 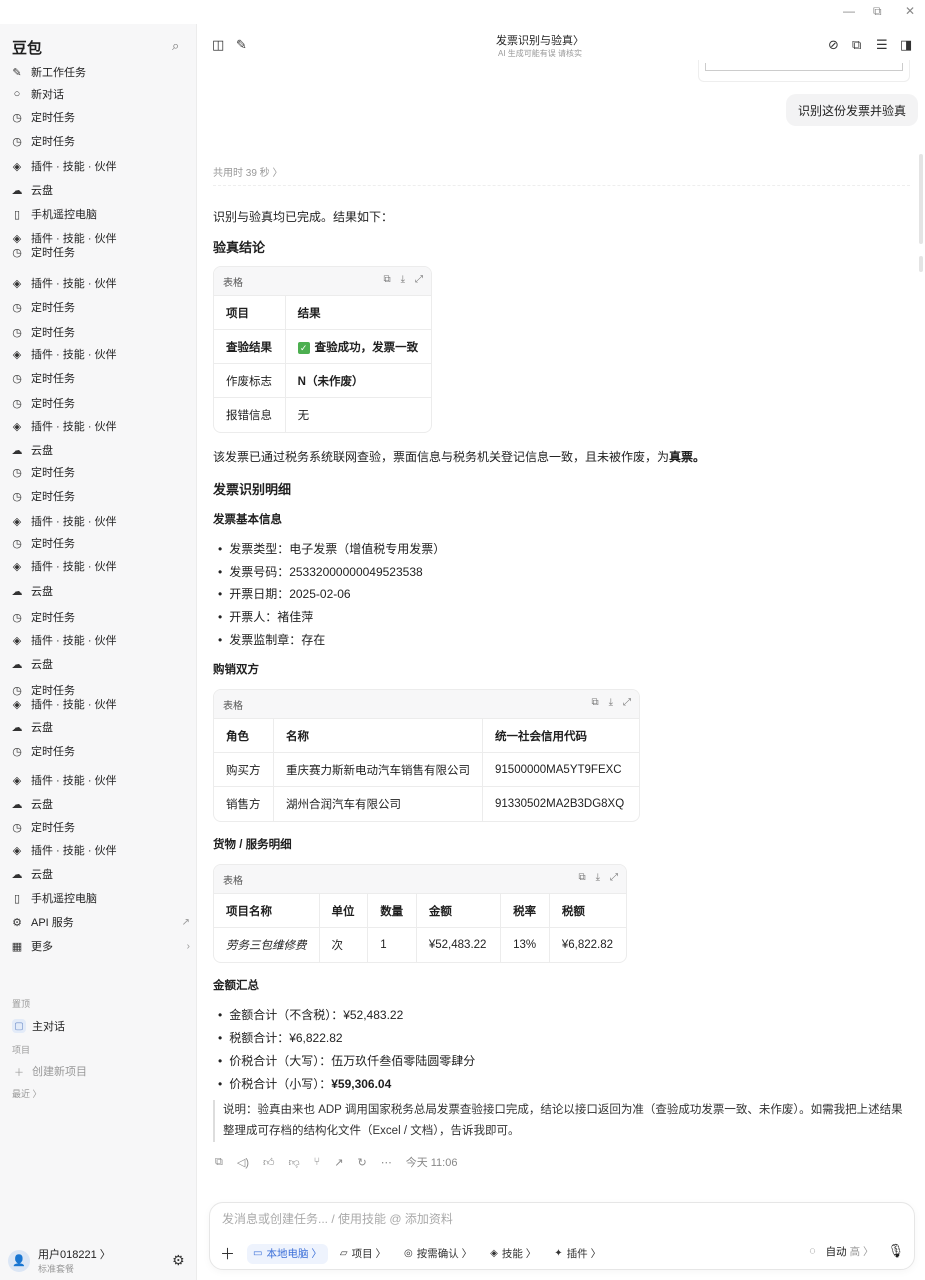 I want to click on panel-toggle-icon: ◨, so click(x=906, y=45).